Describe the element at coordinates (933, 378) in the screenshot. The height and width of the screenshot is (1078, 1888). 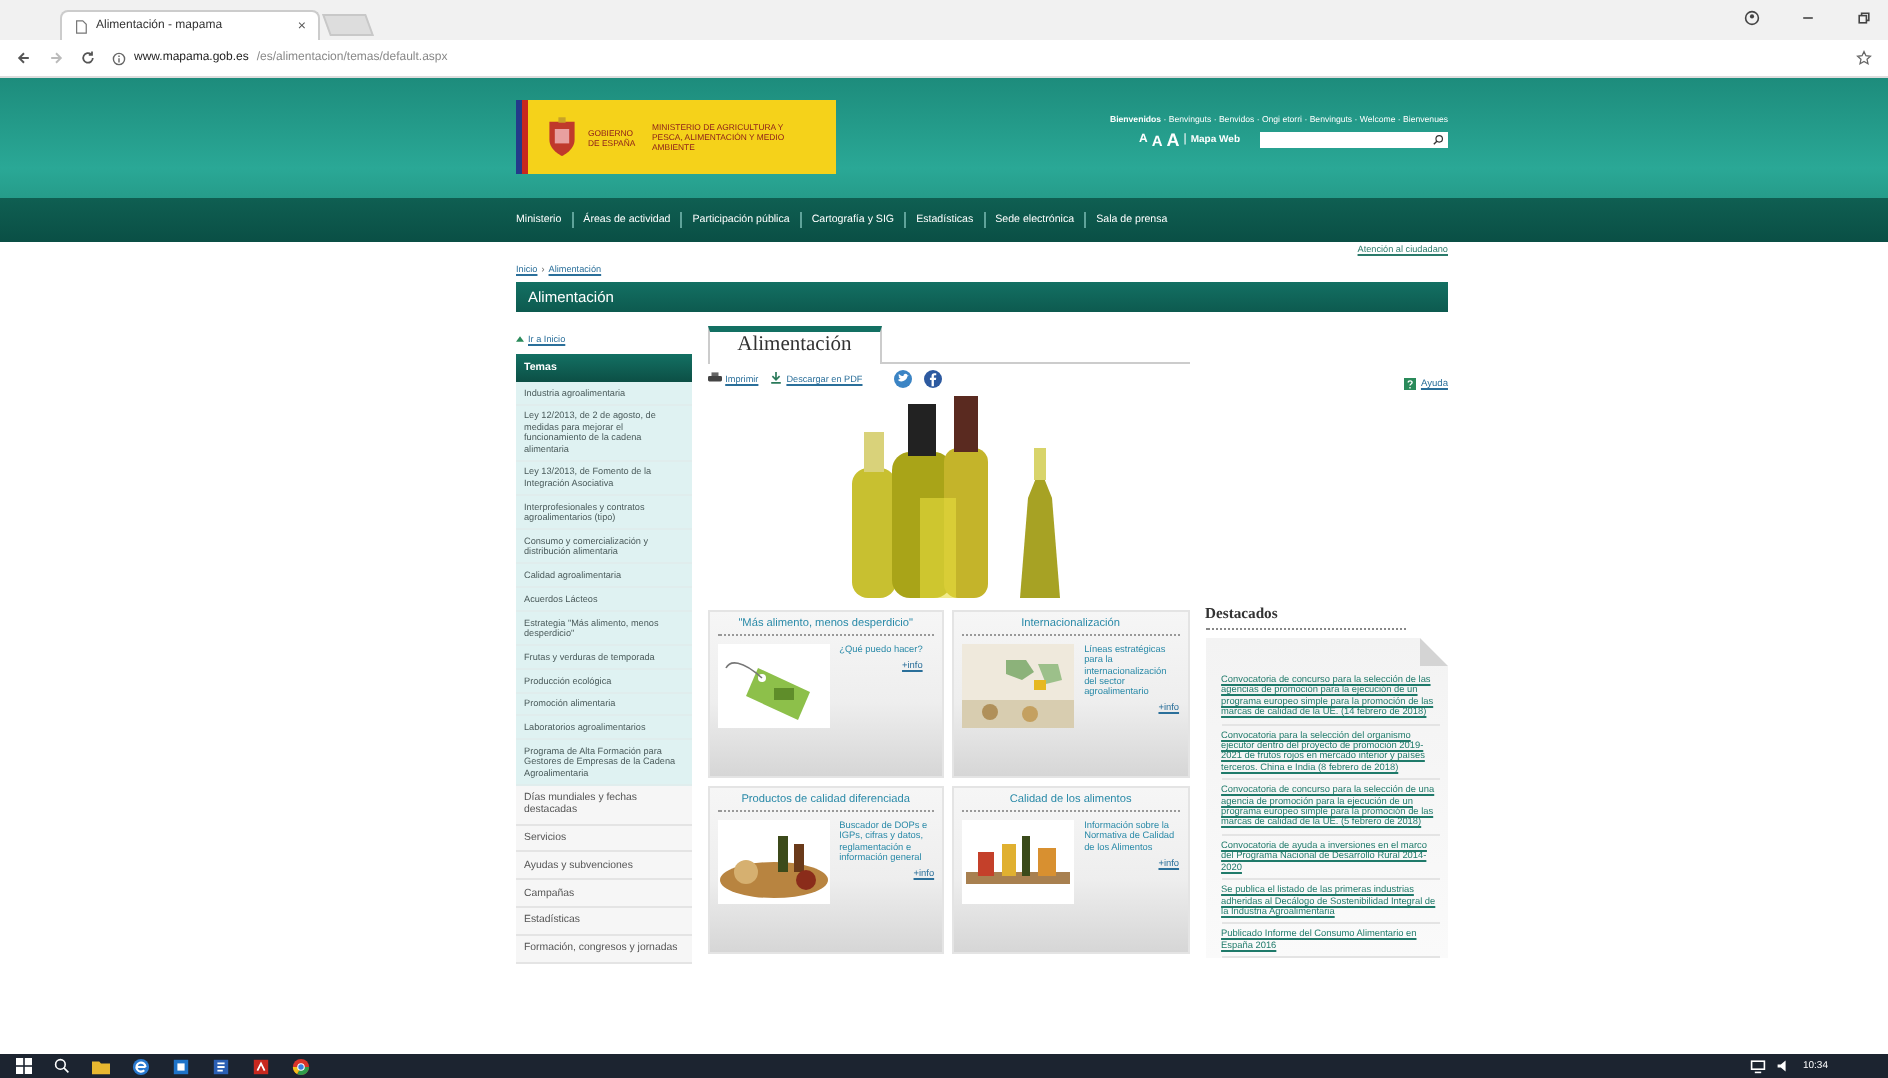
I see `facebook-icon` at that location.